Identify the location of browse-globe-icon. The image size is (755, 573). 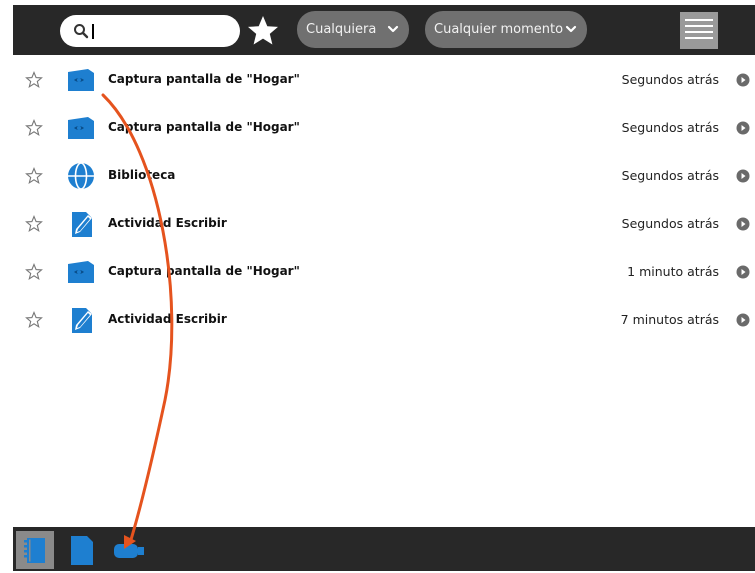
(81, 176).